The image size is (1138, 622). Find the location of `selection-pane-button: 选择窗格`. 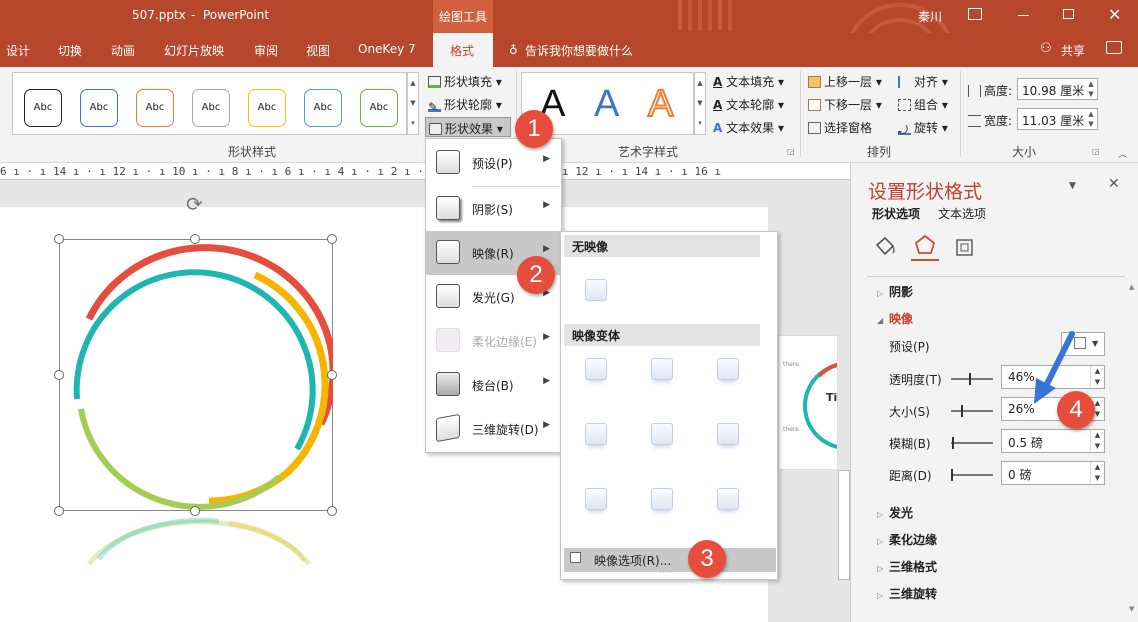

selection-pane-button: 选择窗格 is located at coordinates (840, 127).